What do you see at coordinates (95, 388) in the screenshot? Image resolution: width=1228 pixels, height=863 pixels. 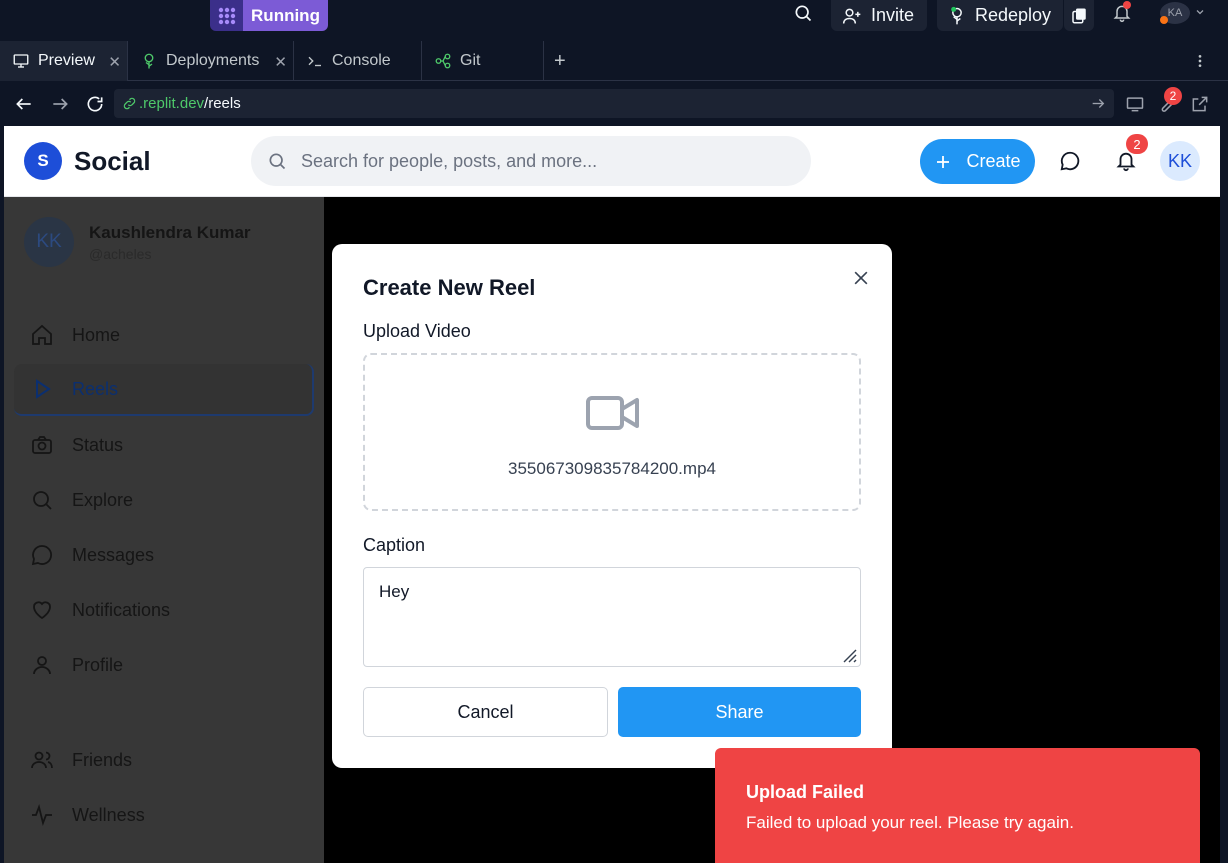 I see `sidebar-item-label: Reels` at bounding box center [95, 388].